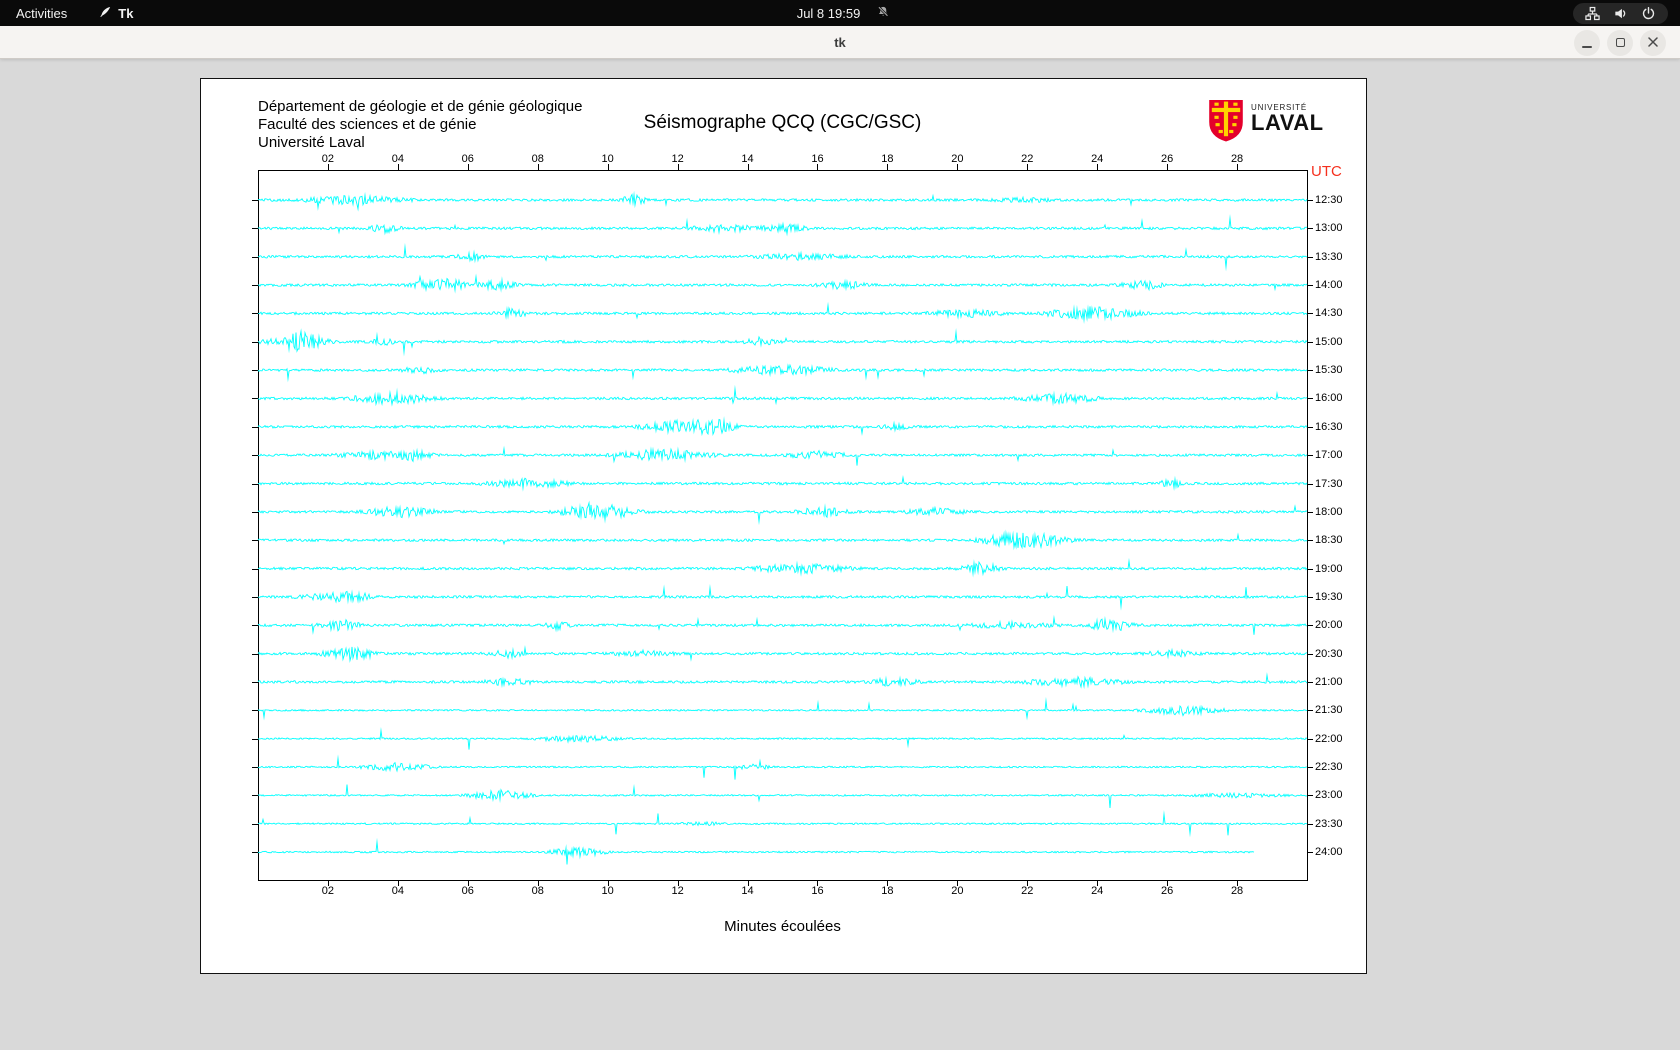 The height and width of the screenshot is (1050, 1680). Describe the element at coordinates (1329, 228) in the screenshot. I see `row-time-label: 13:00` at that location.